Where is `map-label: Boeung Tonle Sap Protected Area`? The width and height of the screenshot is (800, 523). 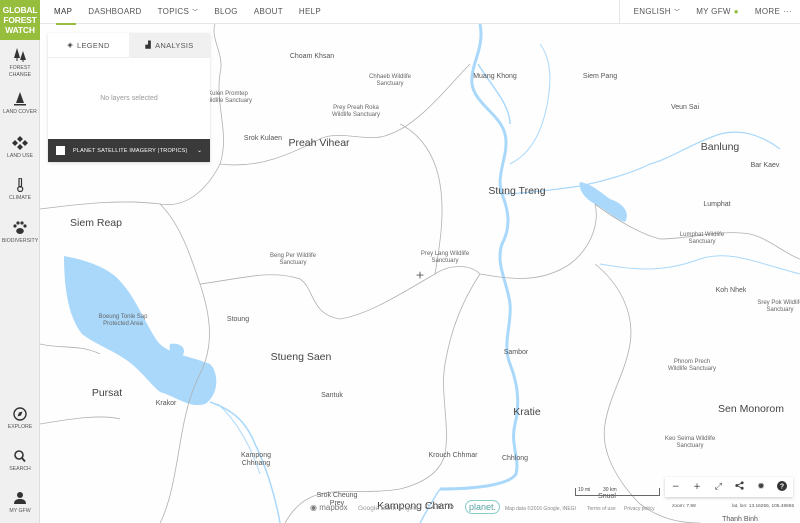
map-label: Boeung Tonle Sap Protected Area is located at coordinates (123, 320).